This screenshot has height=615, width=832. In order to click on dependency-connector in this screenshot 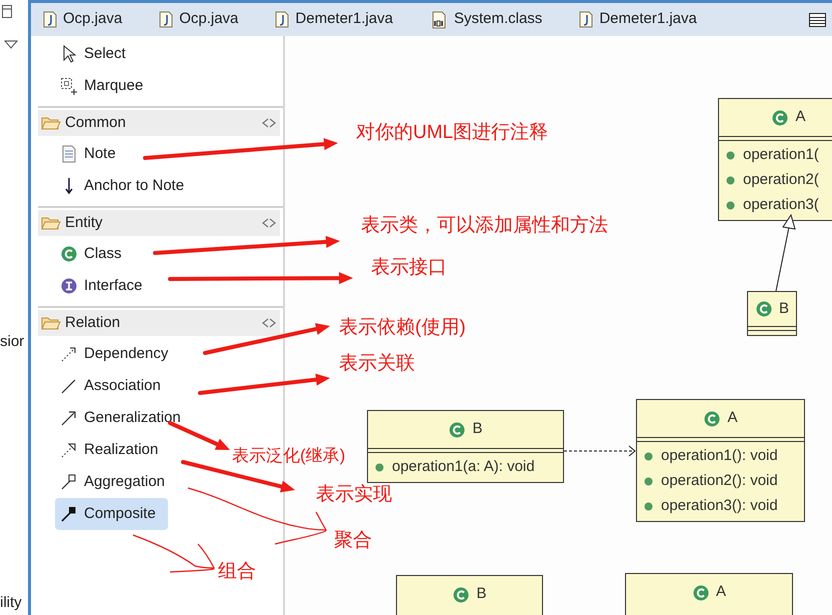, I will do `click(600, 451)`.